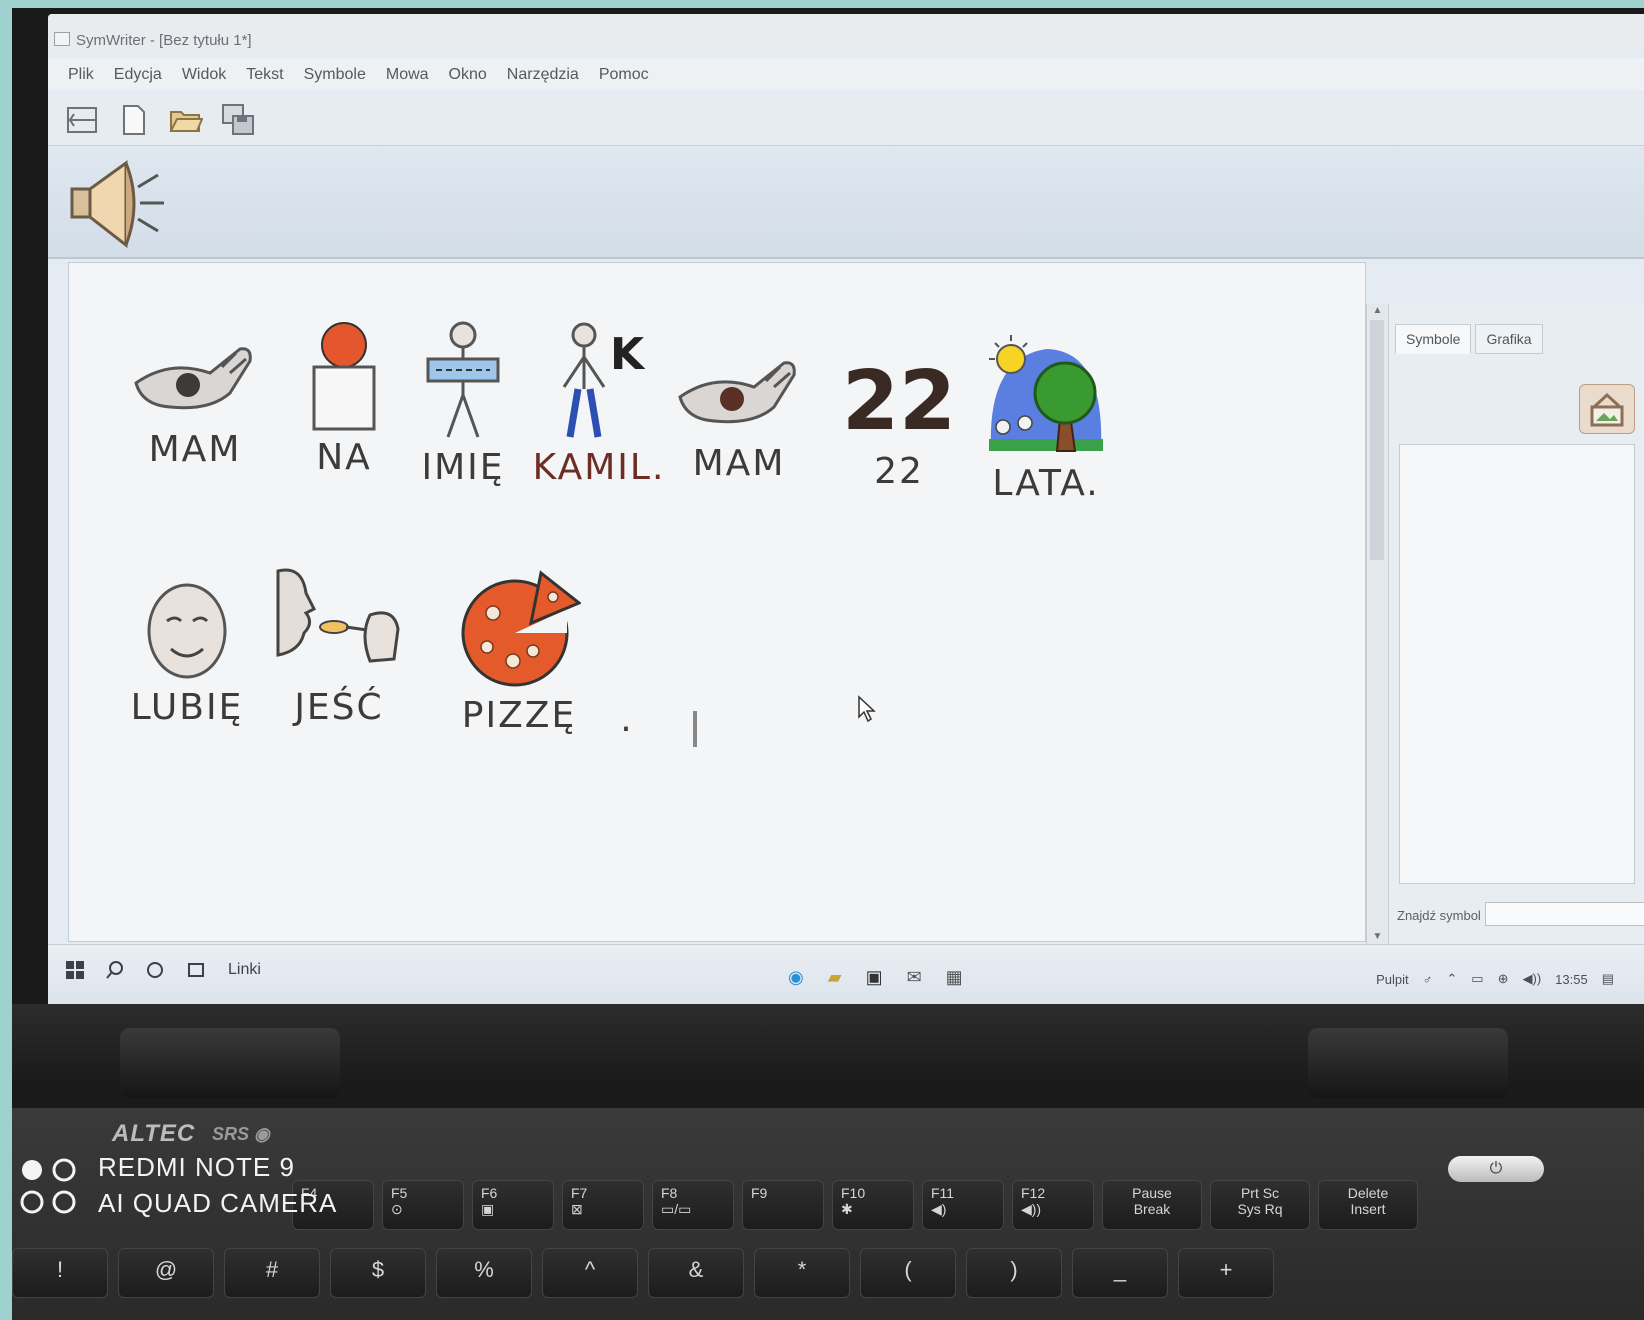 The width and height of the screenshot is (1644, 1320). Describe the element at coordinates (81, 74) in the screenshot. I see `menu-plik: Plik` at that location.